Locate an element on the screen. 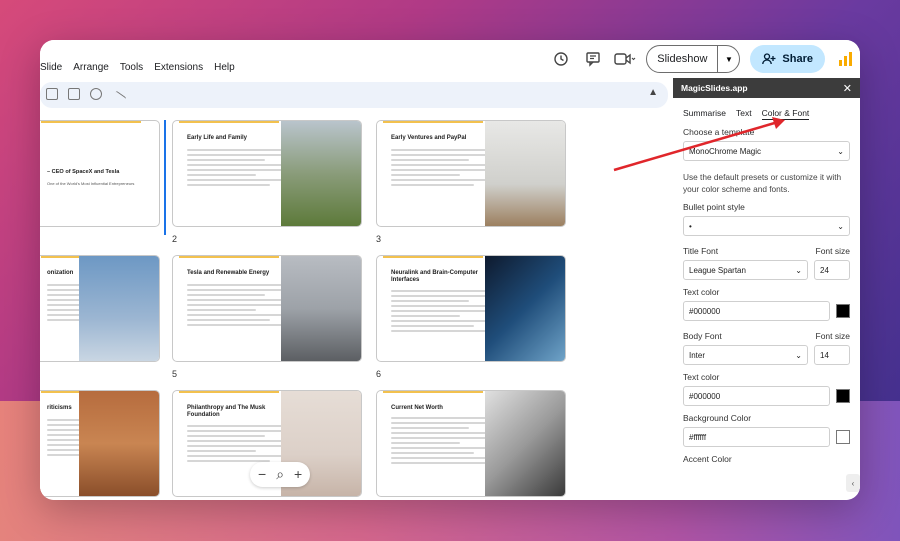 The image size is (900, 541). share-label: Share is located at coordinates (797, 59).